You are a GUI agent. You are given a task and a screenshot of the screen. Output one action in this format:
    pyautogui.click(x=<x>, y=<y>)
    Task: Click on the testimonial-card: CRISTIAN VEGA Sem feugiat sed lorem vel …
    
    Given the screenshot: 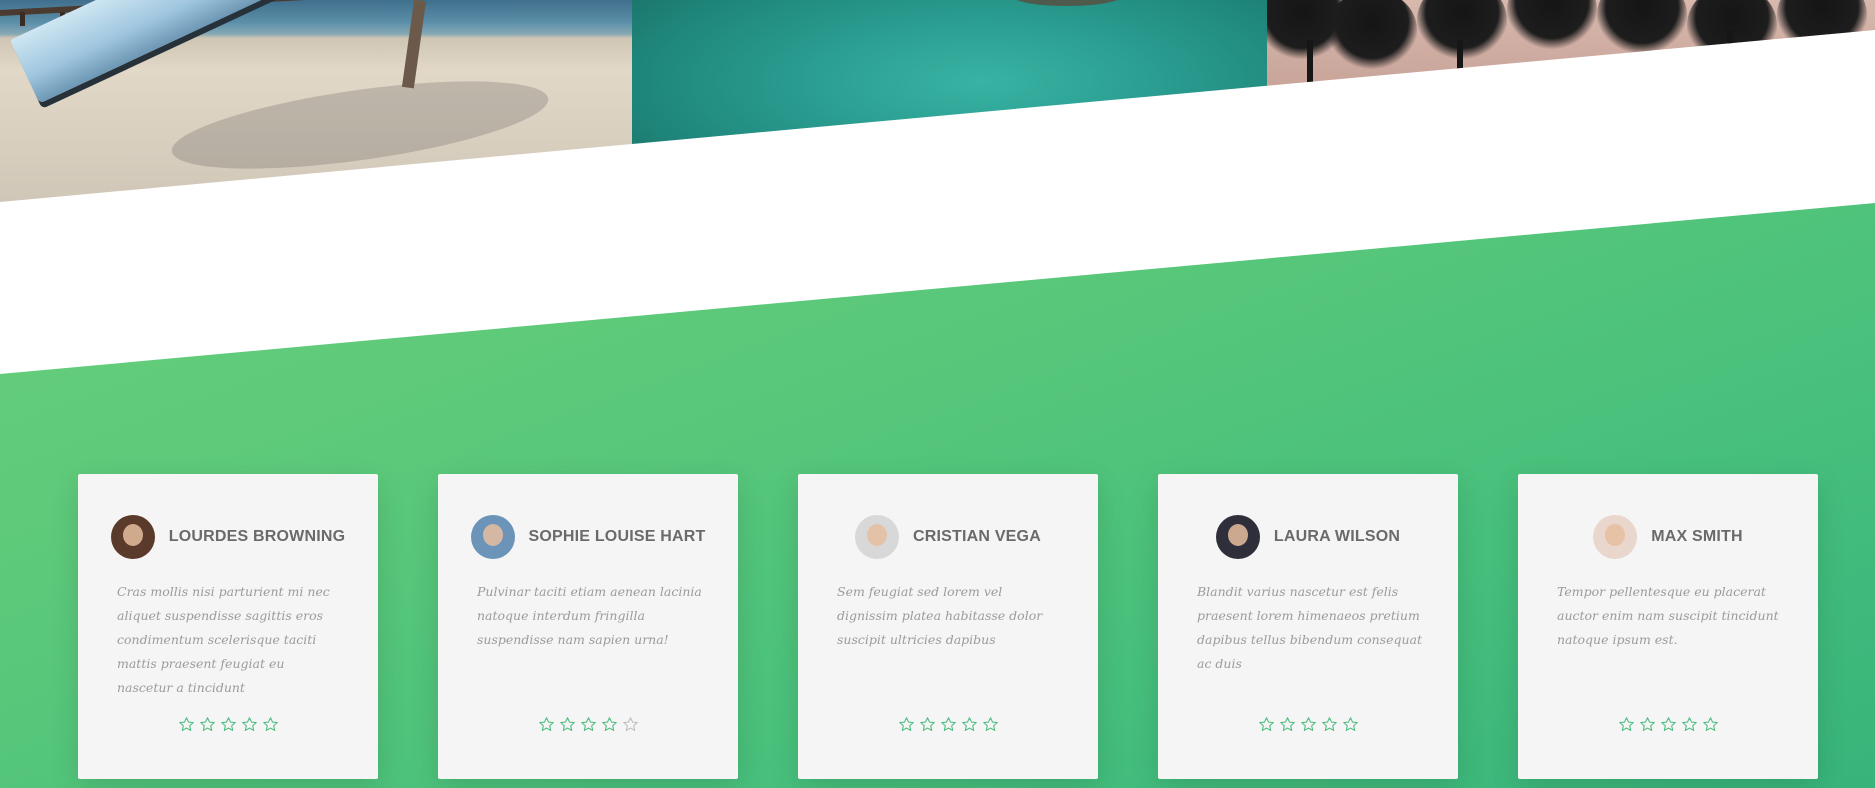 What is the action you would take?
    pyautogui.click(x=948, y=626)
    